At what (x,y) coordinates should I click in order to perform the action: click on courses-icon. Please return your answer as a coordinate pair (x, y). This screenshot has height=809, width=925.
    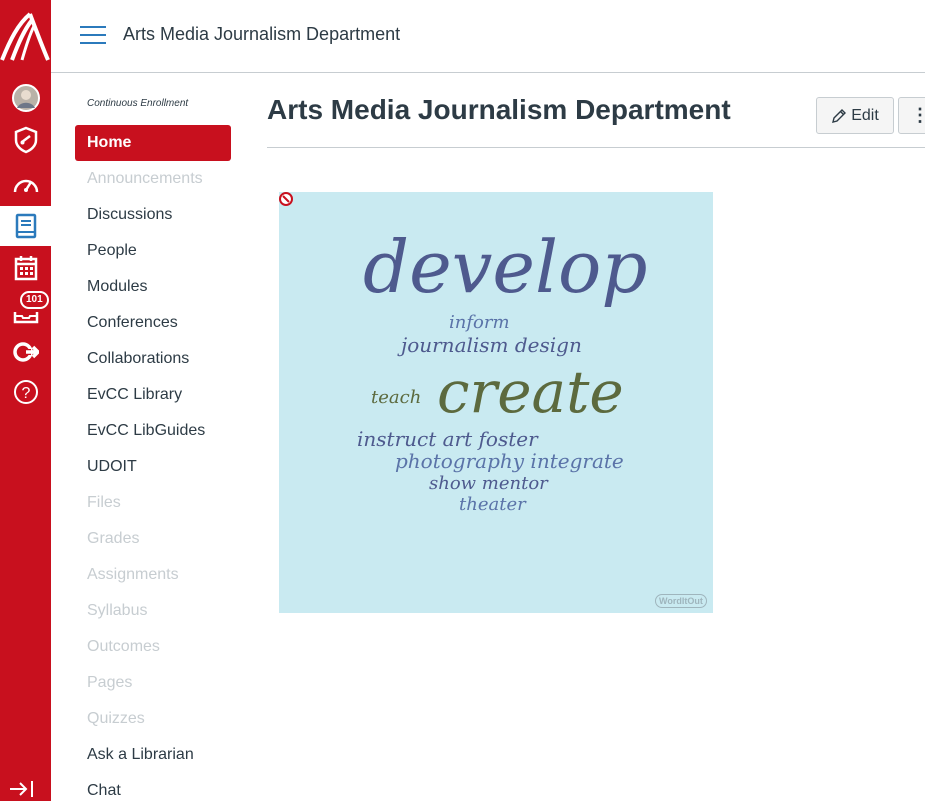
    Looking at the image, I should click on (25, 226).